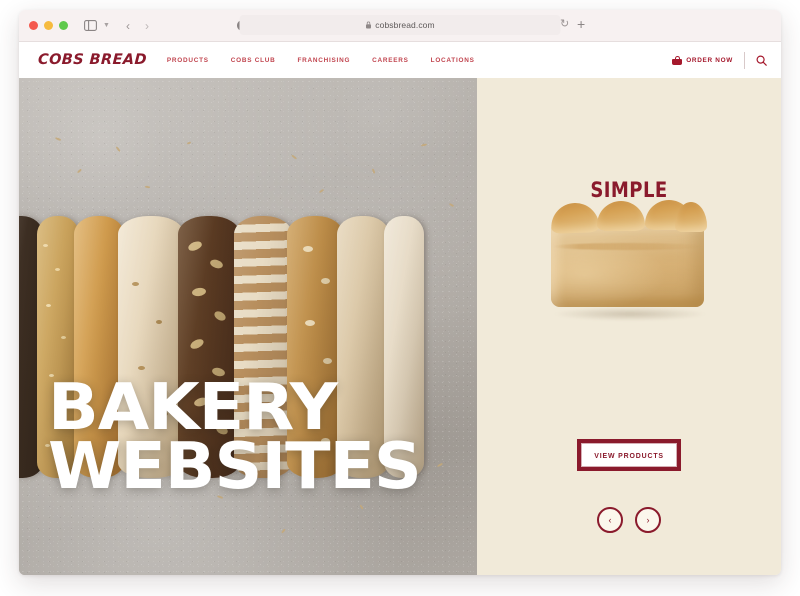 This screenshot has width=800, height=596. I want to click on view-products-button: VIEW PRODUCTS, so click(629, 455).